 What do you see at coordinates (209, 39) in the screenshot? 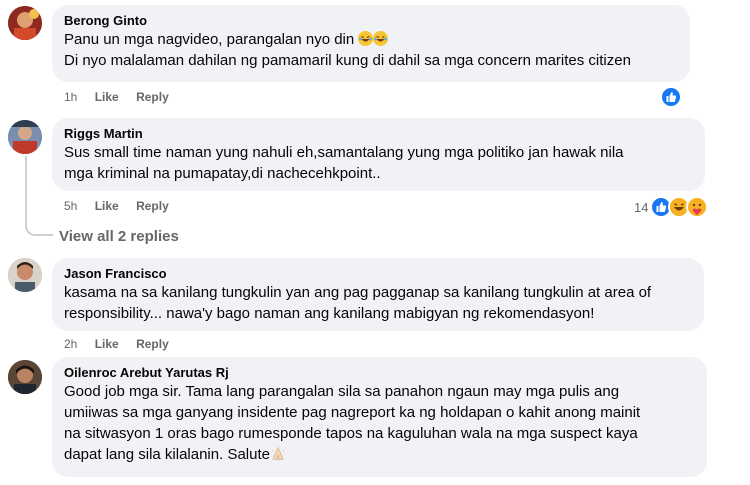
I see `comment-text: Panu un mga nagvideo, parangalan nyo din` at bounding box center [209, 39].